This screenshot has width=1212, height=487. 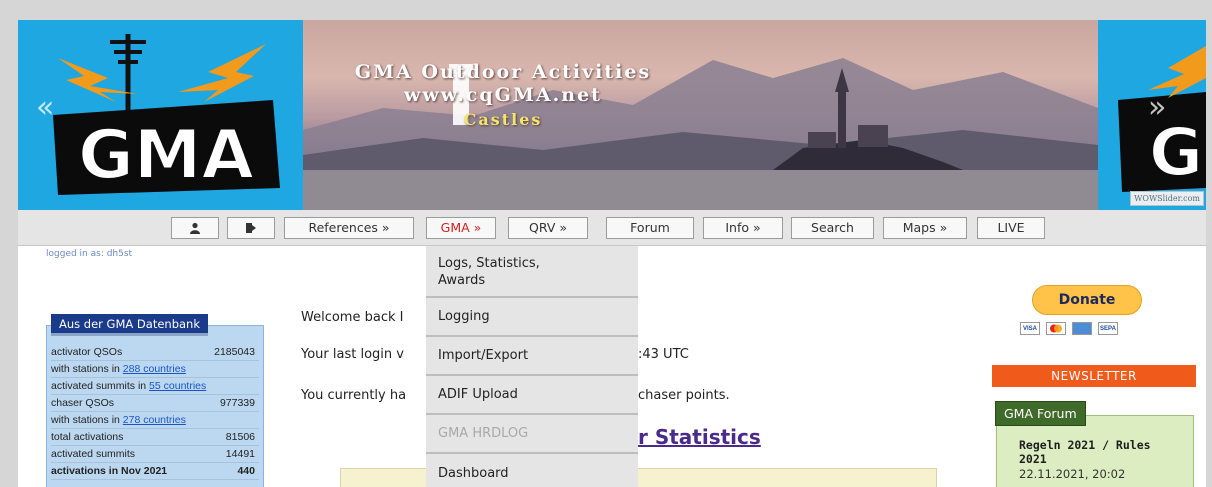 What do you see at coordinates (237, 403) in the screenshot?
I see `stat-value: 977339` at bounding box center [237, 403].